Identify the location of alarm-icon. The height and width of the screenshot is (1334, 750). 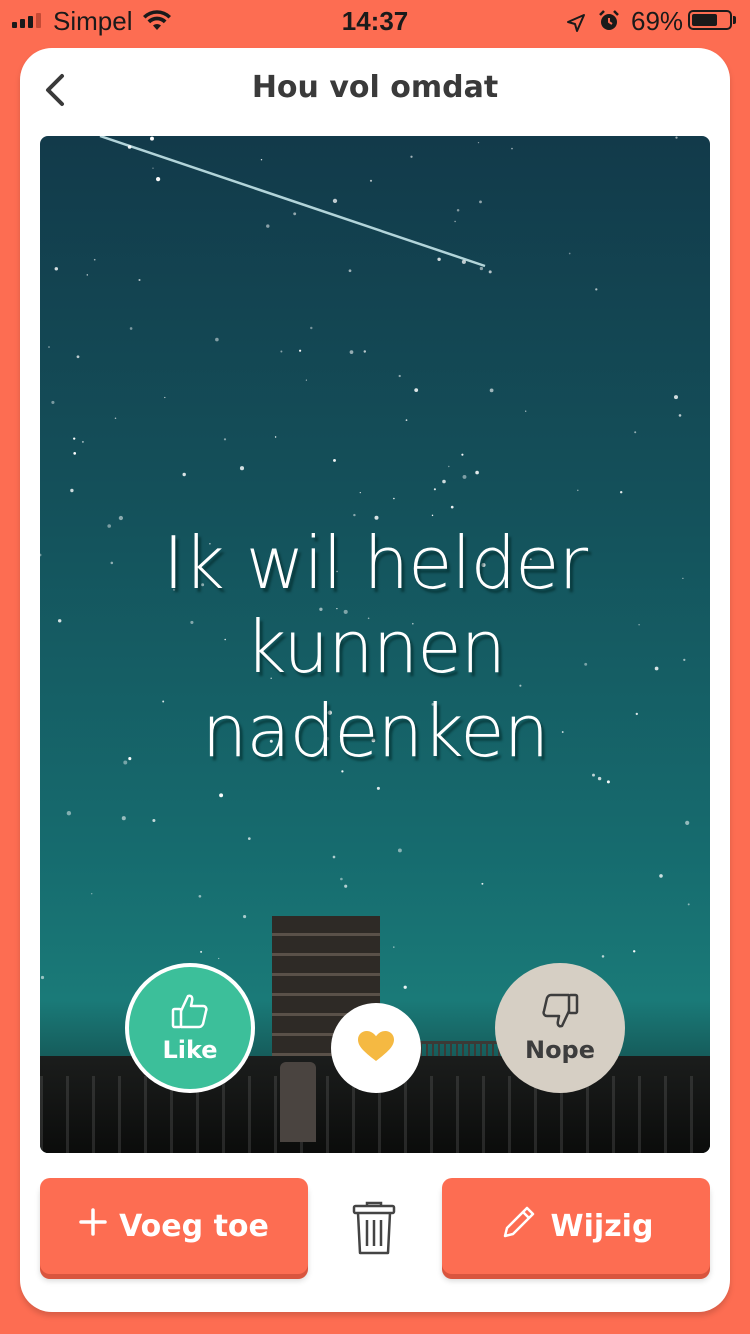
(609, 23).